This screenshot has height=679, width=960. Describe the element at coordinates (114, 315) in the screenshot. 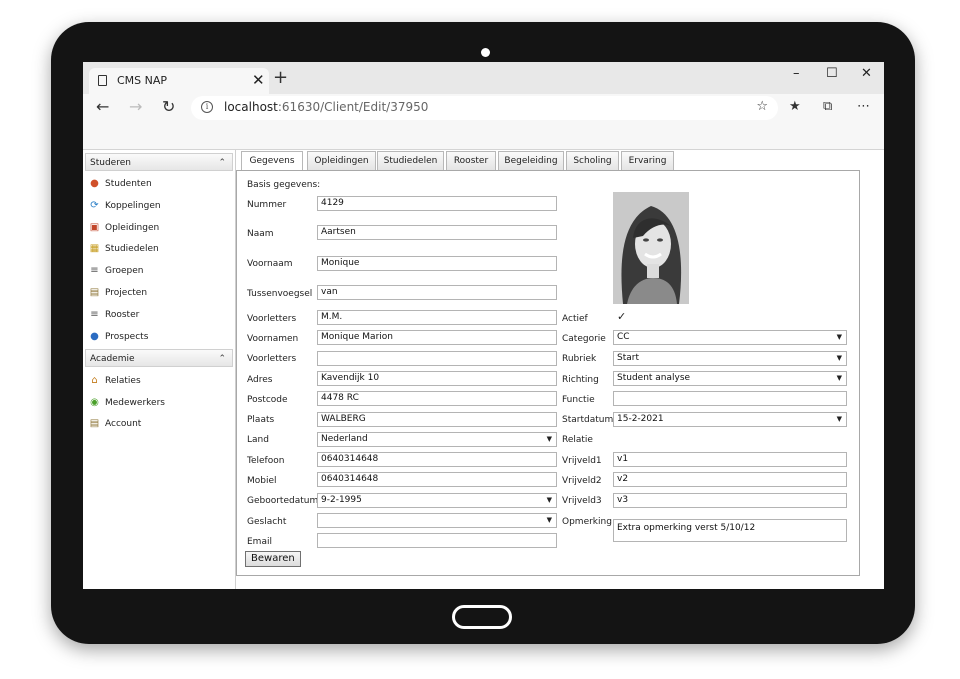

I see `sidebar-item-rooster: ≡ Rooster` at that location.